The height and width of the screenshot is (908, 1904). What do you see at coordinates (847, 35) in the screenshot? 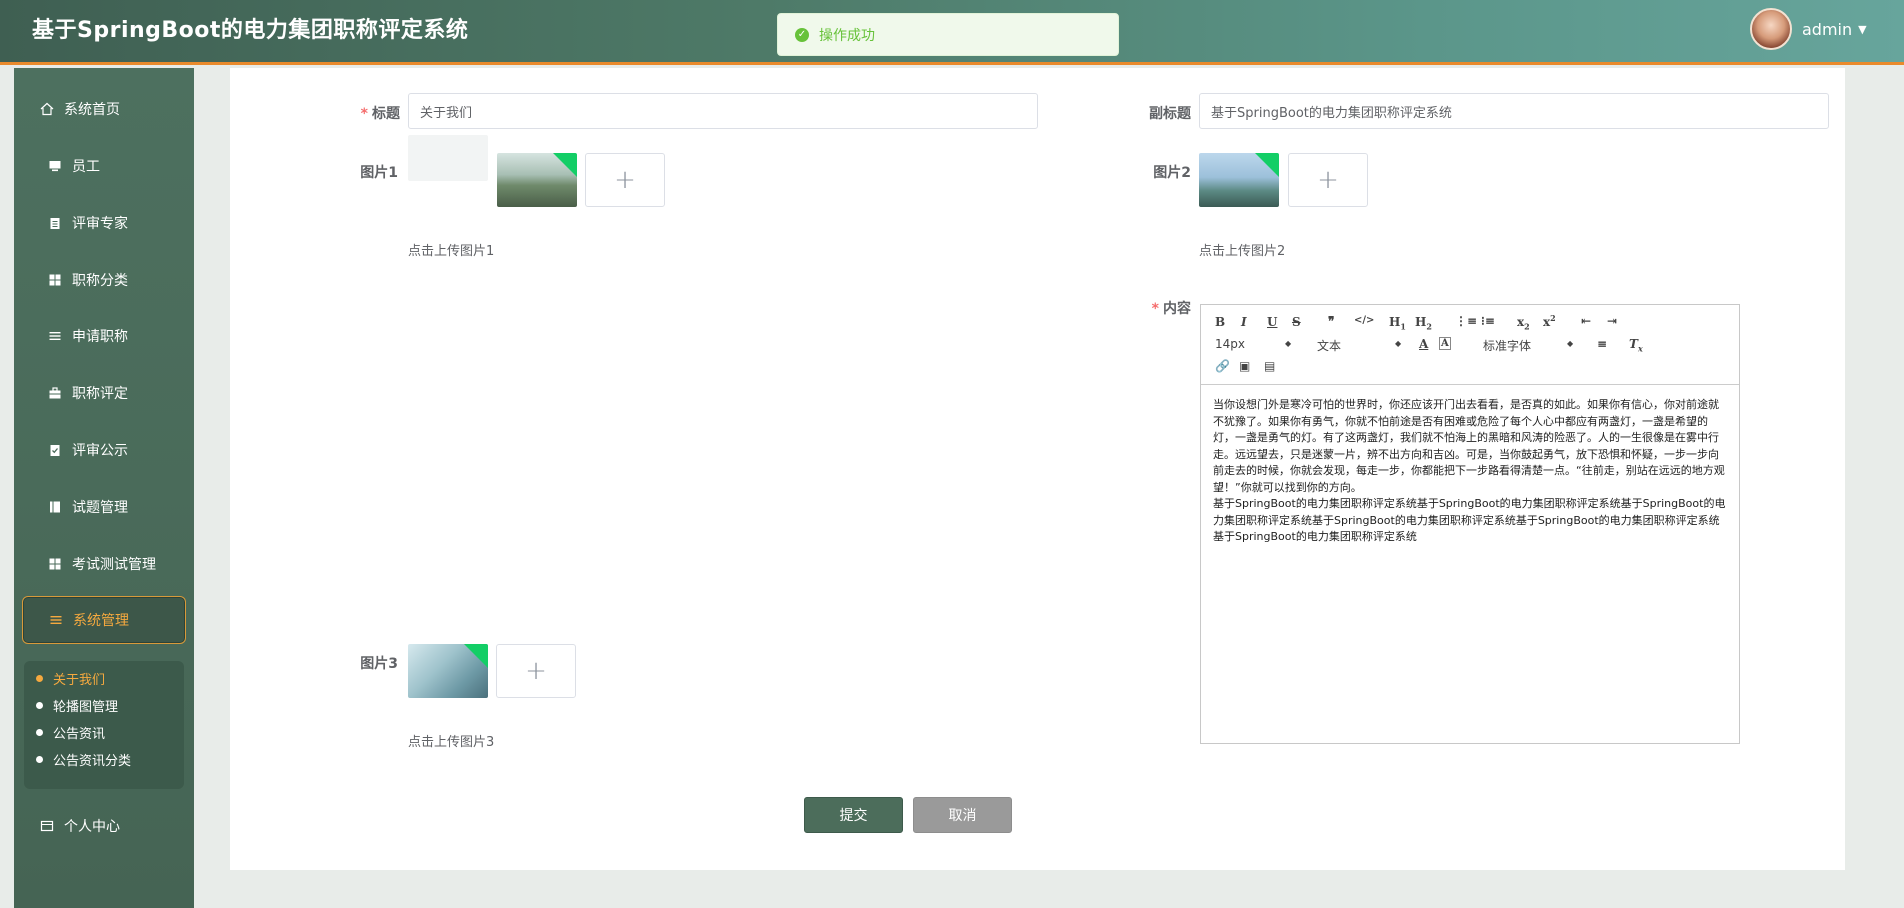
I see `toast-message: 操作成功` at bounding box center [847, 35].